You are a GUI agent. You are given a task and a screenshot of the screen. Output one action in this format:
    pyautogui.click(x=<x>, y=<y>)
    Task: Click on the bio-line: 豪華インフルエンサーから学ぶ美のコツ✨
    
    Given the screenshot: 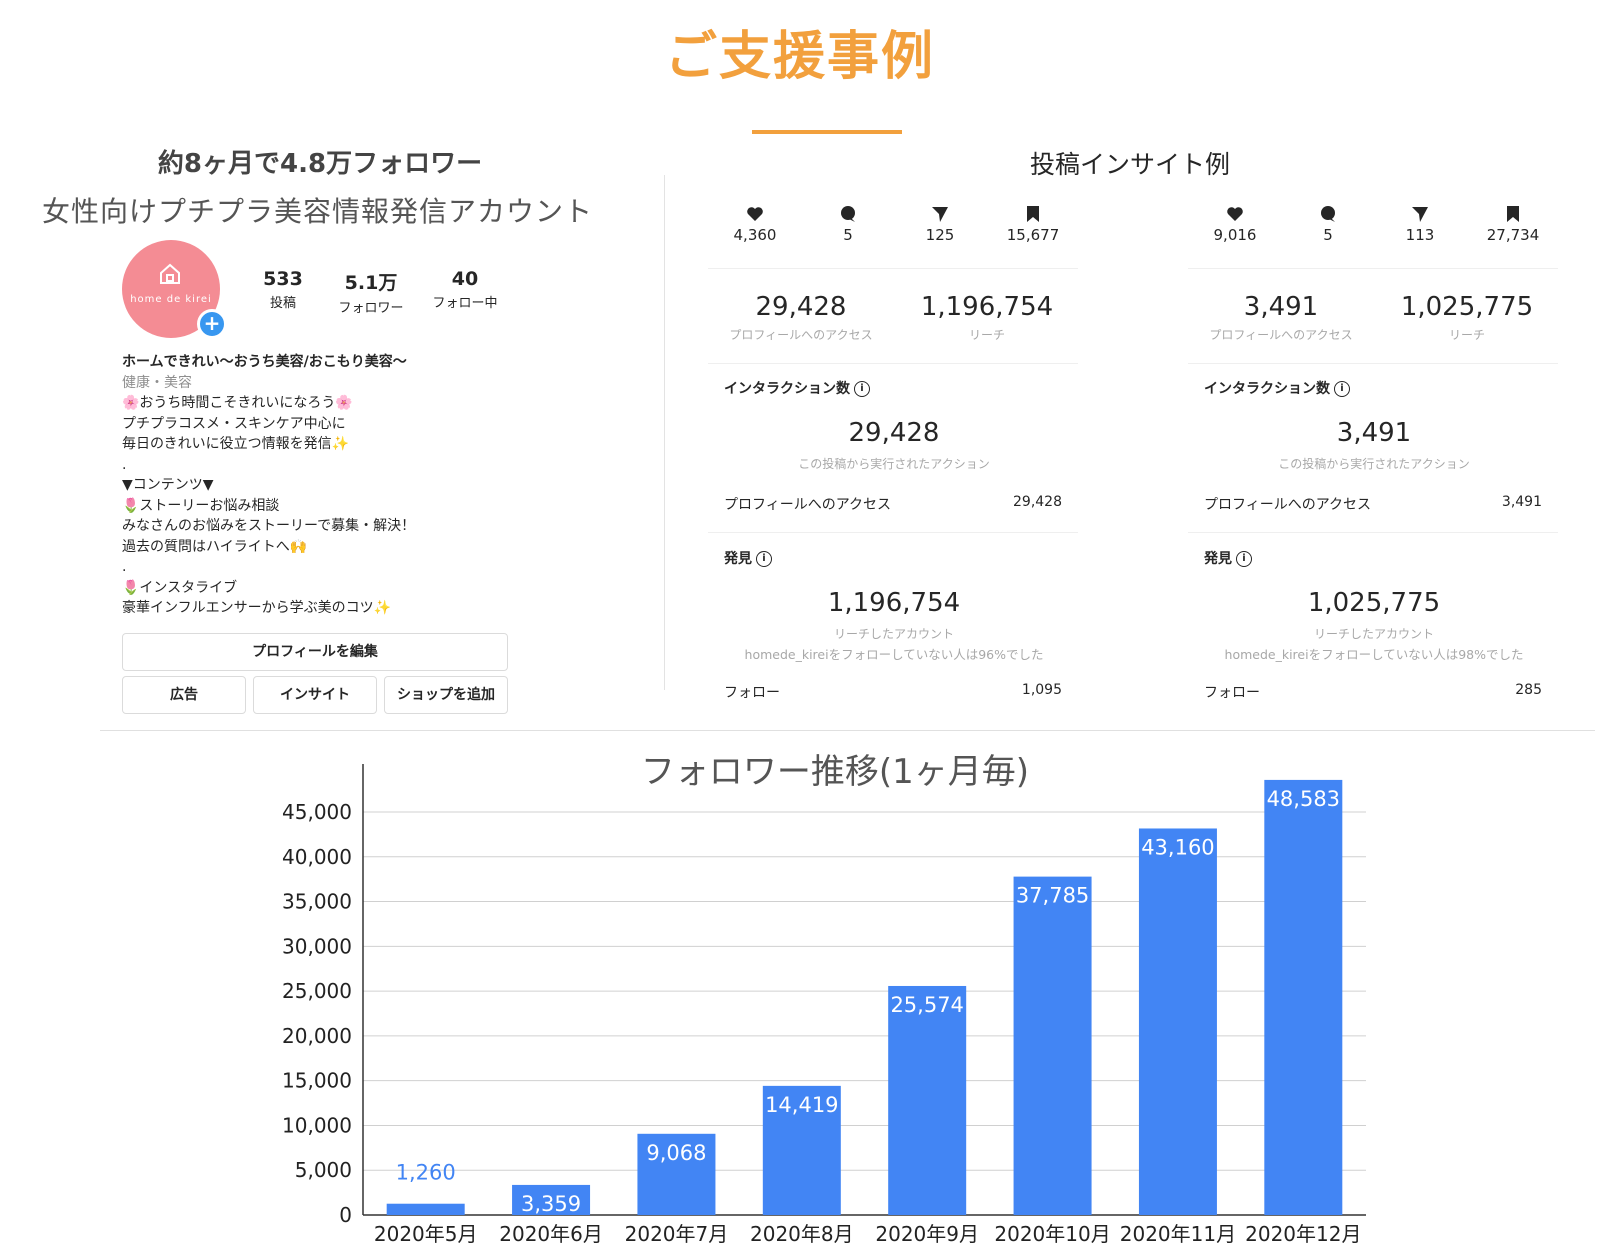 What is the action you would take?
    pyautogui.click(x=257, y=608)
    